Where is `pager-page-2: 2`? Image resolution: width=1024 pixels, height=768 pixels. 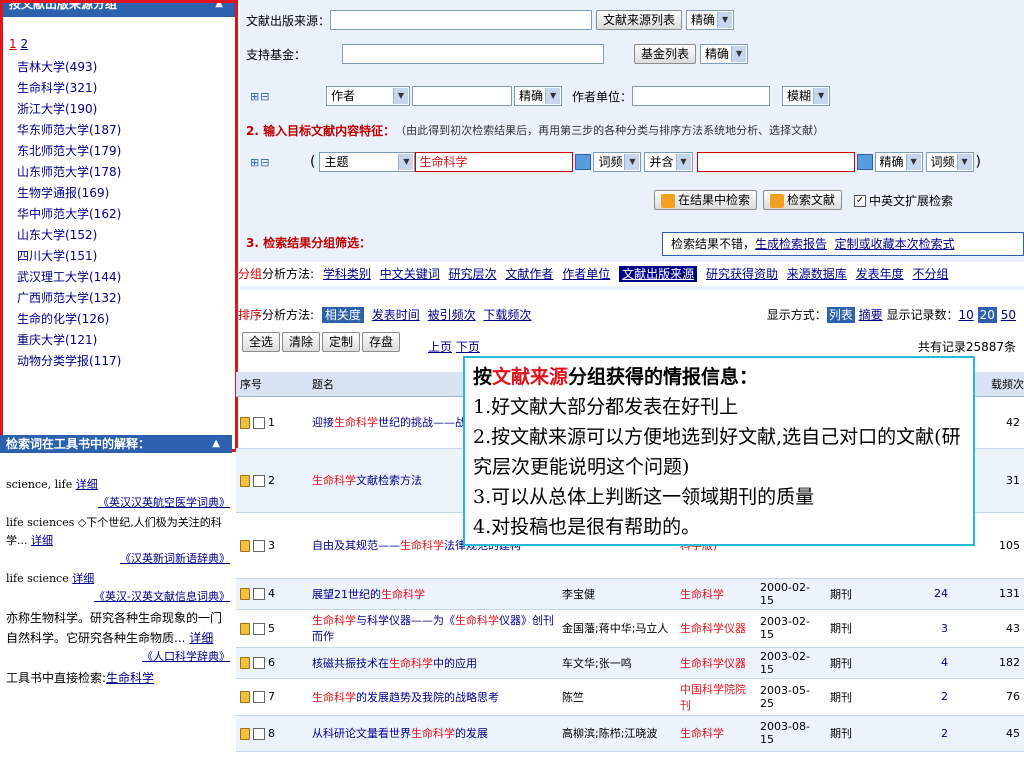
pager-page-2: 2 is located at coordinates (24, 44).